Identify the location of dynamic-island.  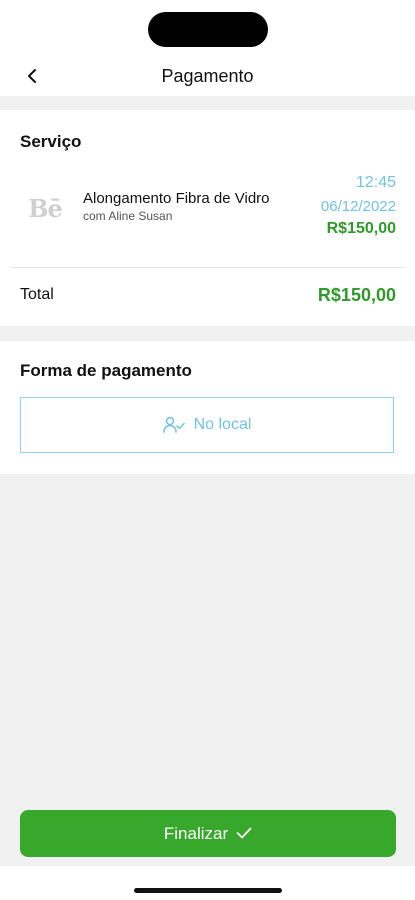
(208, 29).